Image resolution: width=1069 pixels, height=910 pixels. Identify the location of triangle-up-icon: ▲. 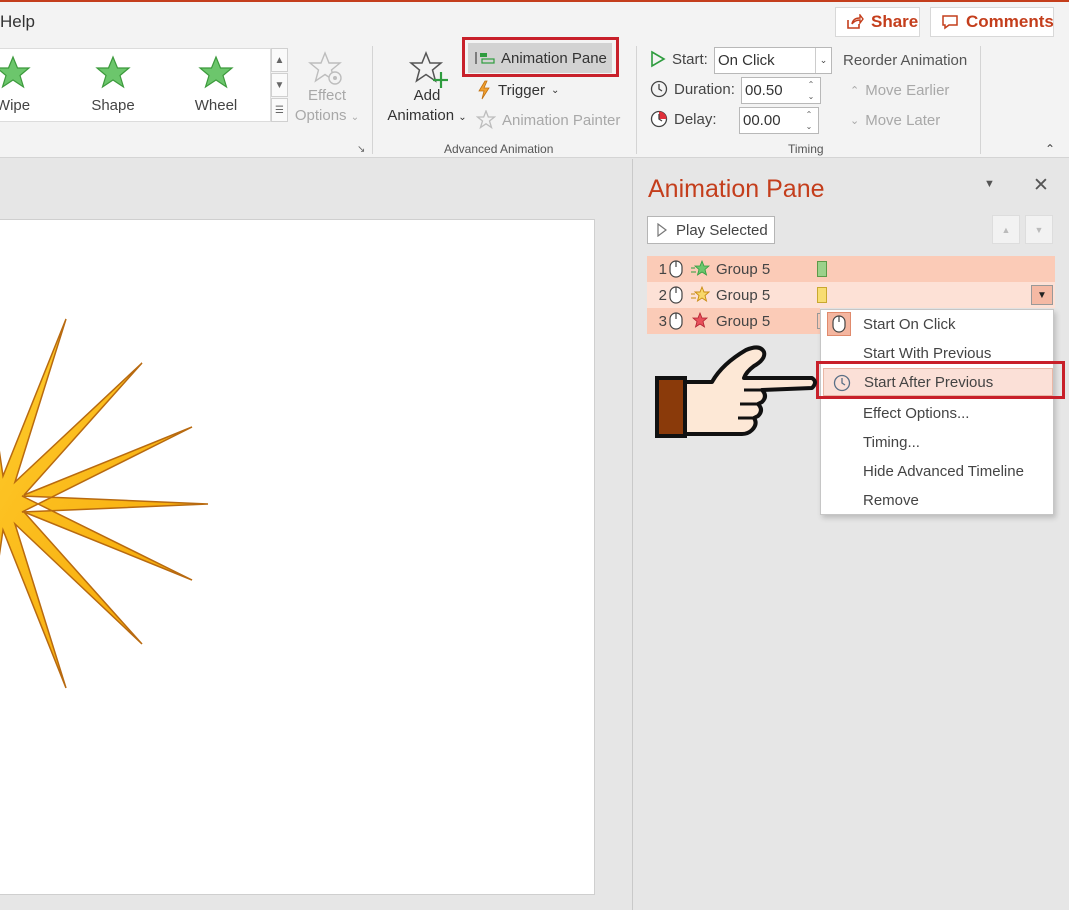
(1006, 229).